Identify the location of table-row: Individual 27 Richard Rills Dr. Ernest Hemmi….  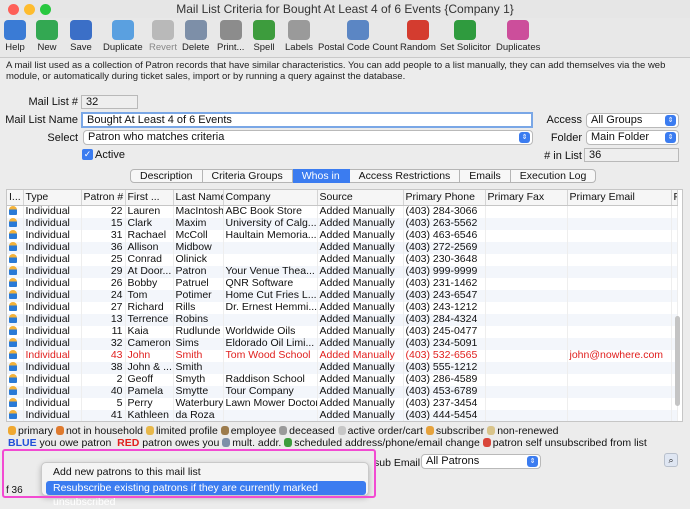
(342, 307).